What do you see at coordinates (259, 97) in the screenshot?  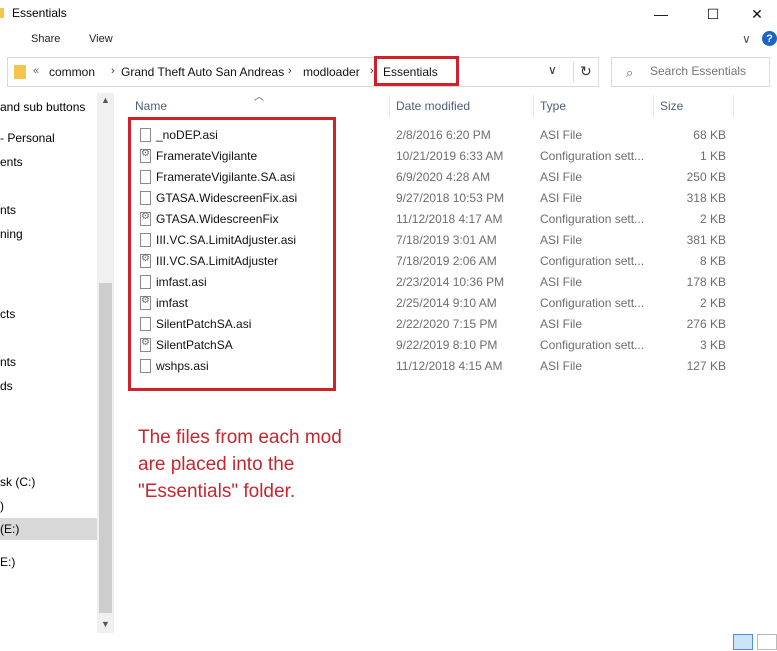 I see `sort-ascending-icon: ︿` at bounding box center [259, 97].